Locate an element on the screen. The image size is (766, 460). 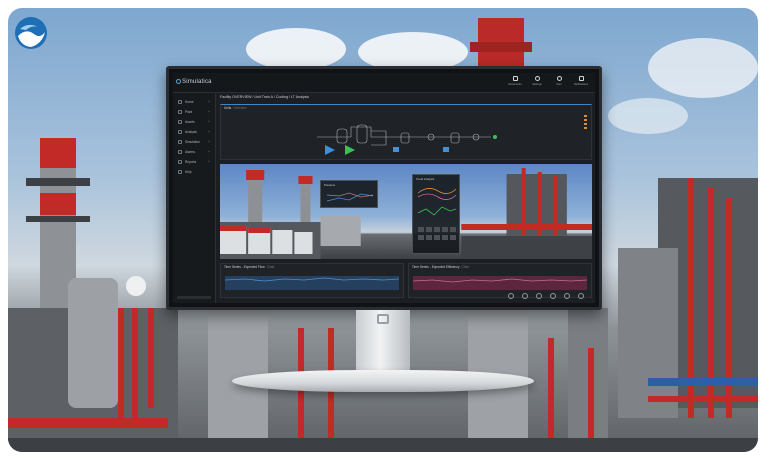
status-indicator is located at coordinates (585, 123).